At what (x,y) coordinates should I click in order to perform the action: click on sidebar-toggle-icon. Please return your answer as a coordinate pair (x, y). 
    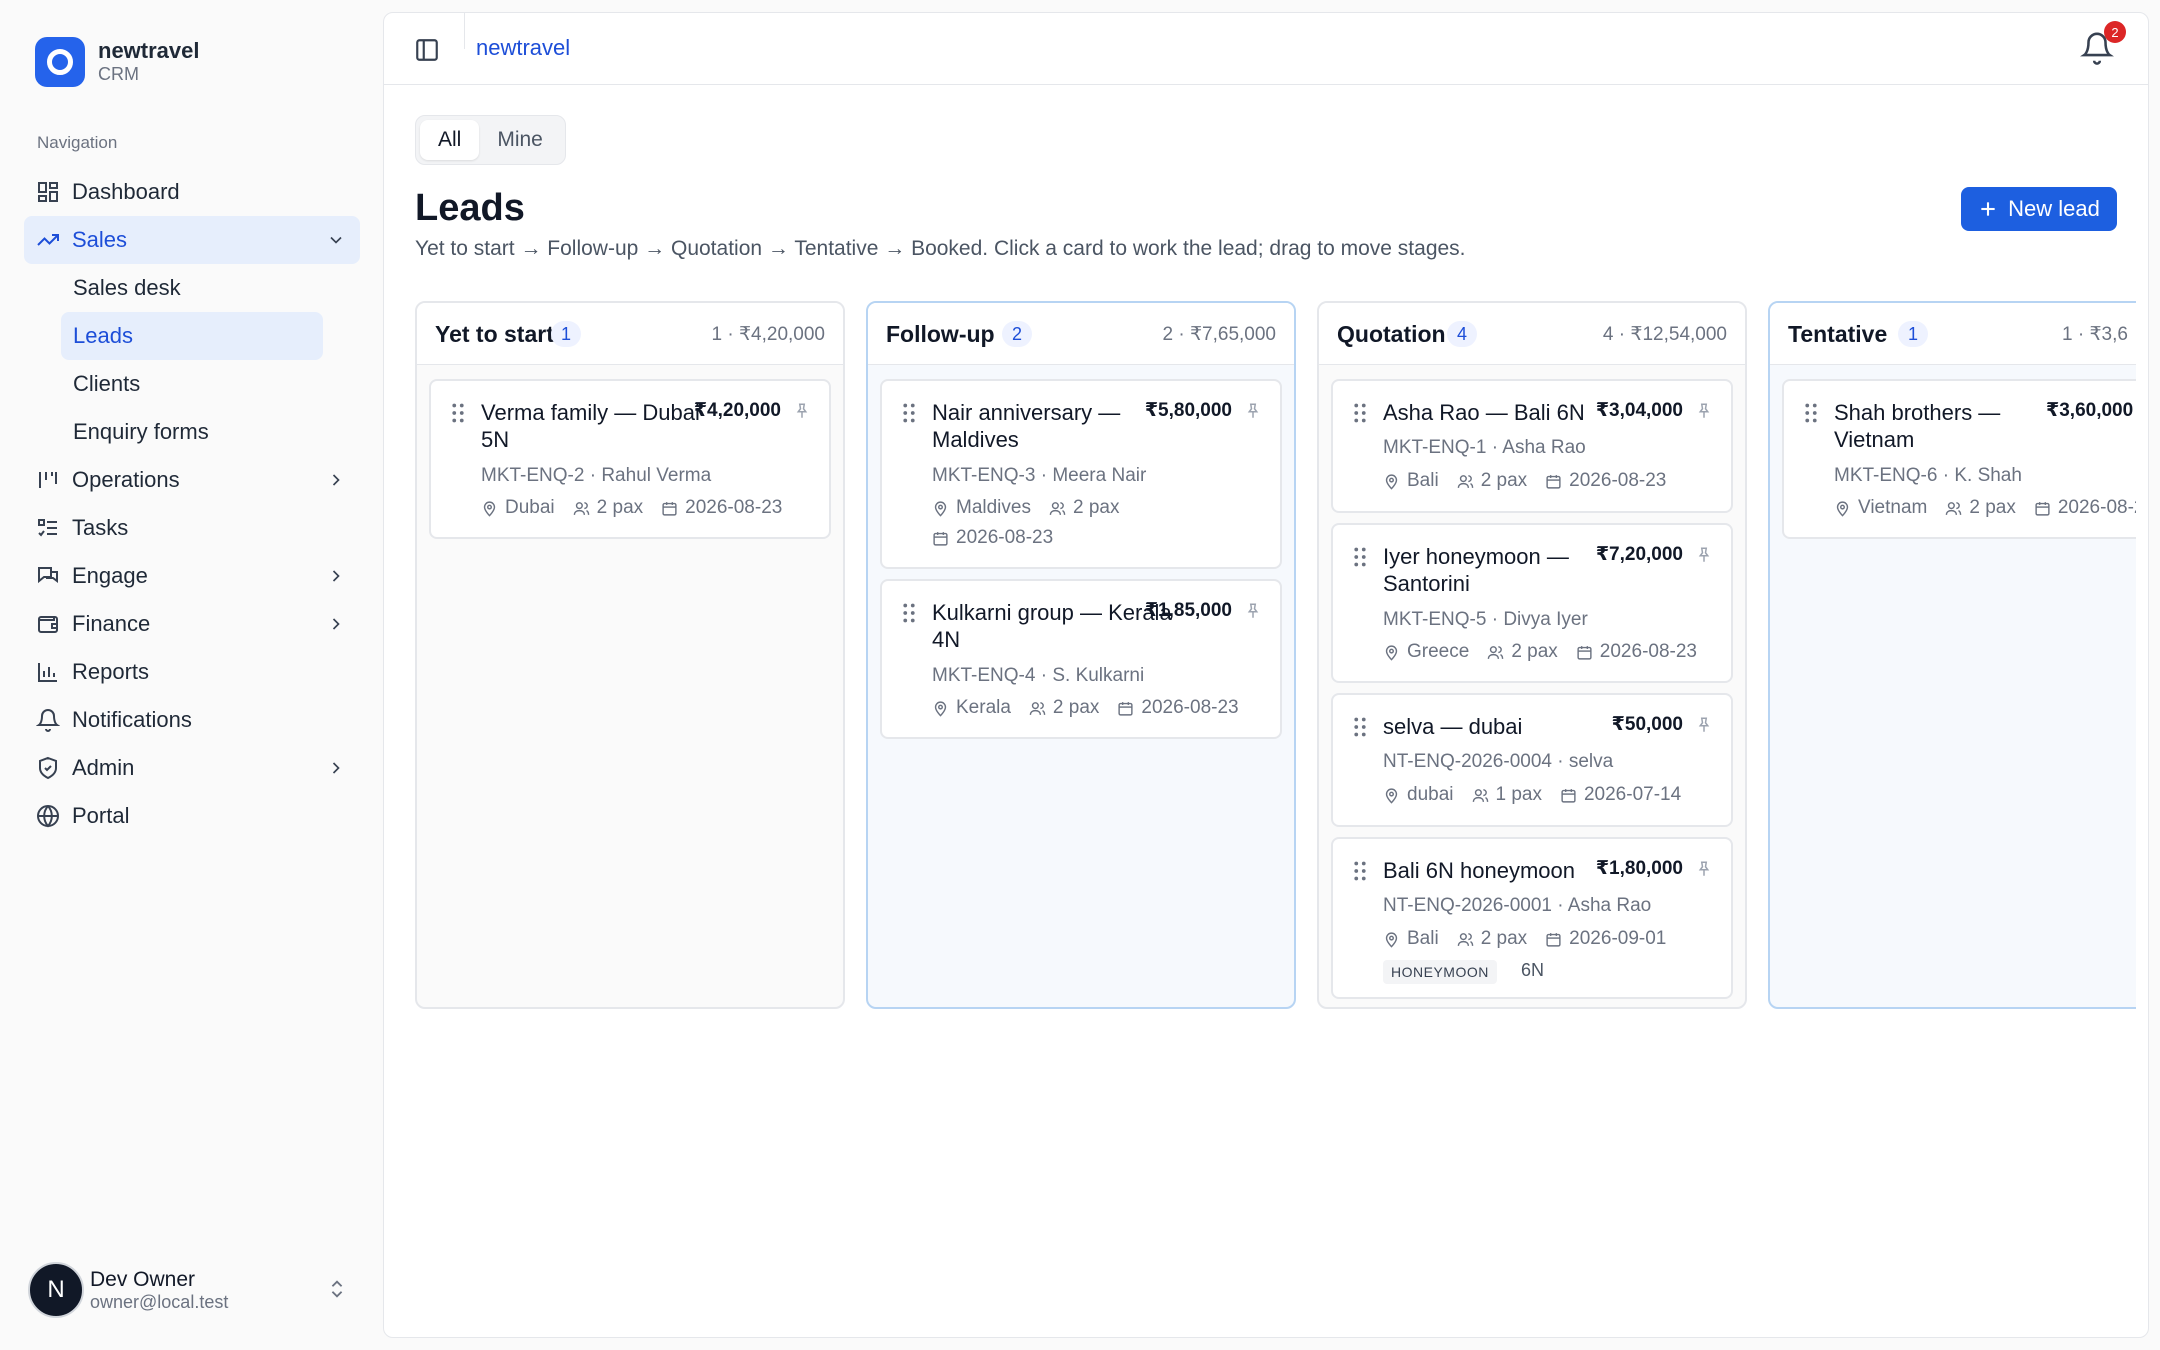
    Looking at the image, I should click on (427, 50).